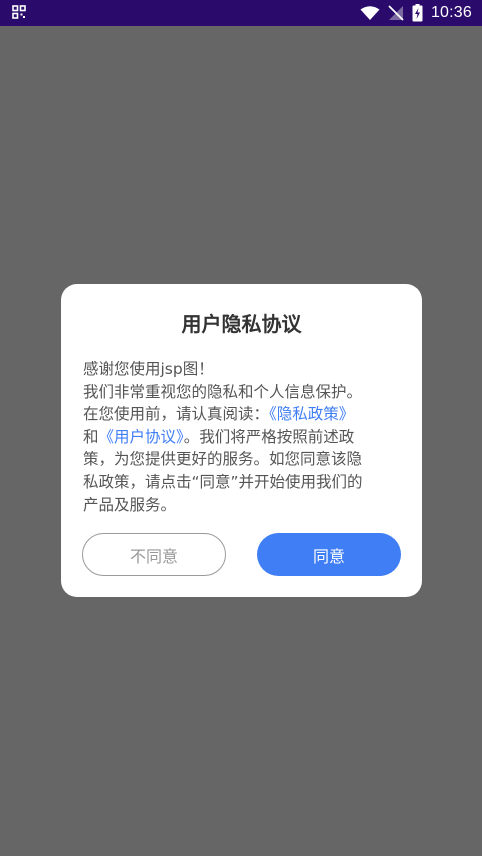 The height and width of the screenshot is (856, 482). Describe the element at coordinates (223, 391) in the screenshot. I see `body-line: 我们非常重视您的隐私和个人信息保护。` at that location.